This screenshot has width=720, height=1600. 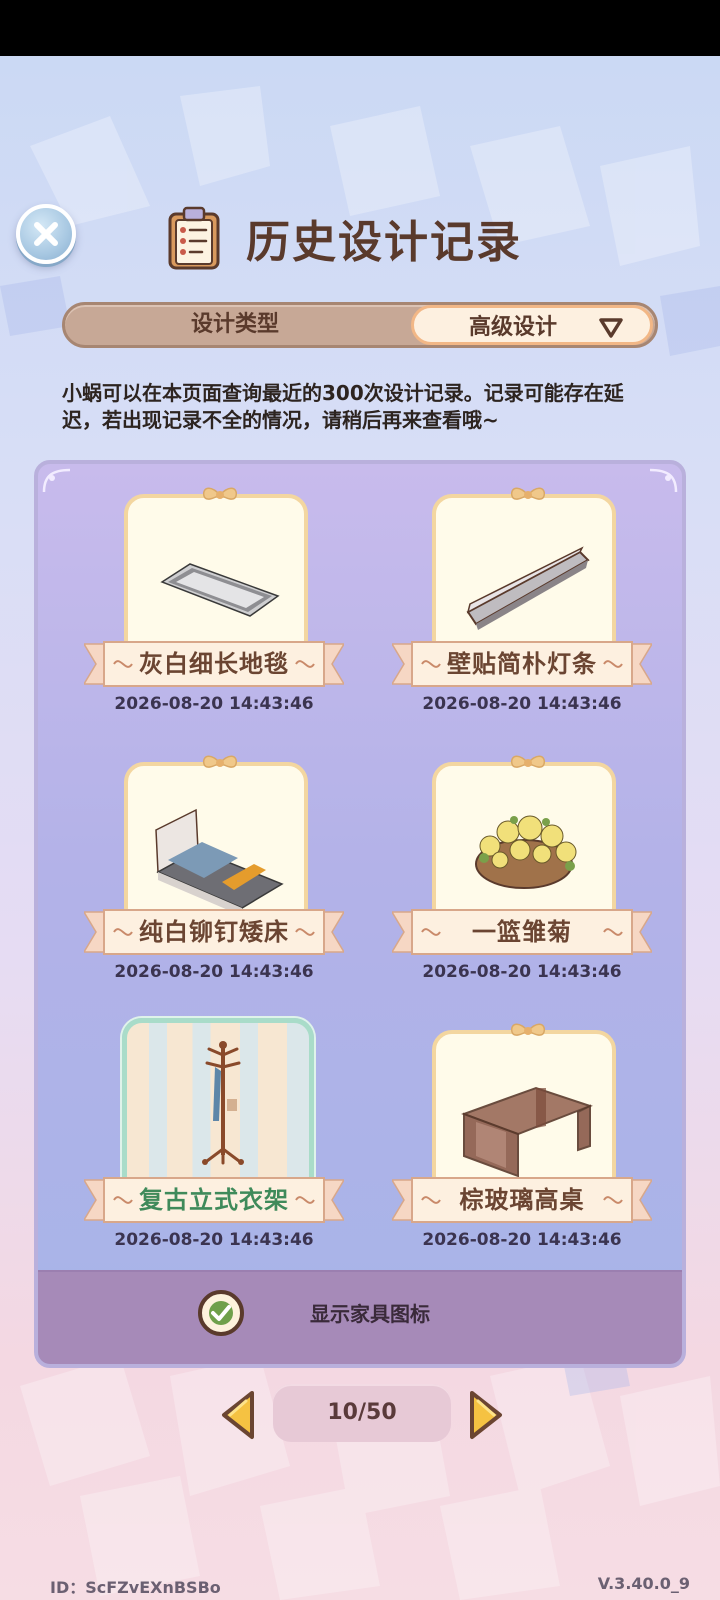 I want to click on design-type-dropdown: 高级设计, so click(x=532, y=325).